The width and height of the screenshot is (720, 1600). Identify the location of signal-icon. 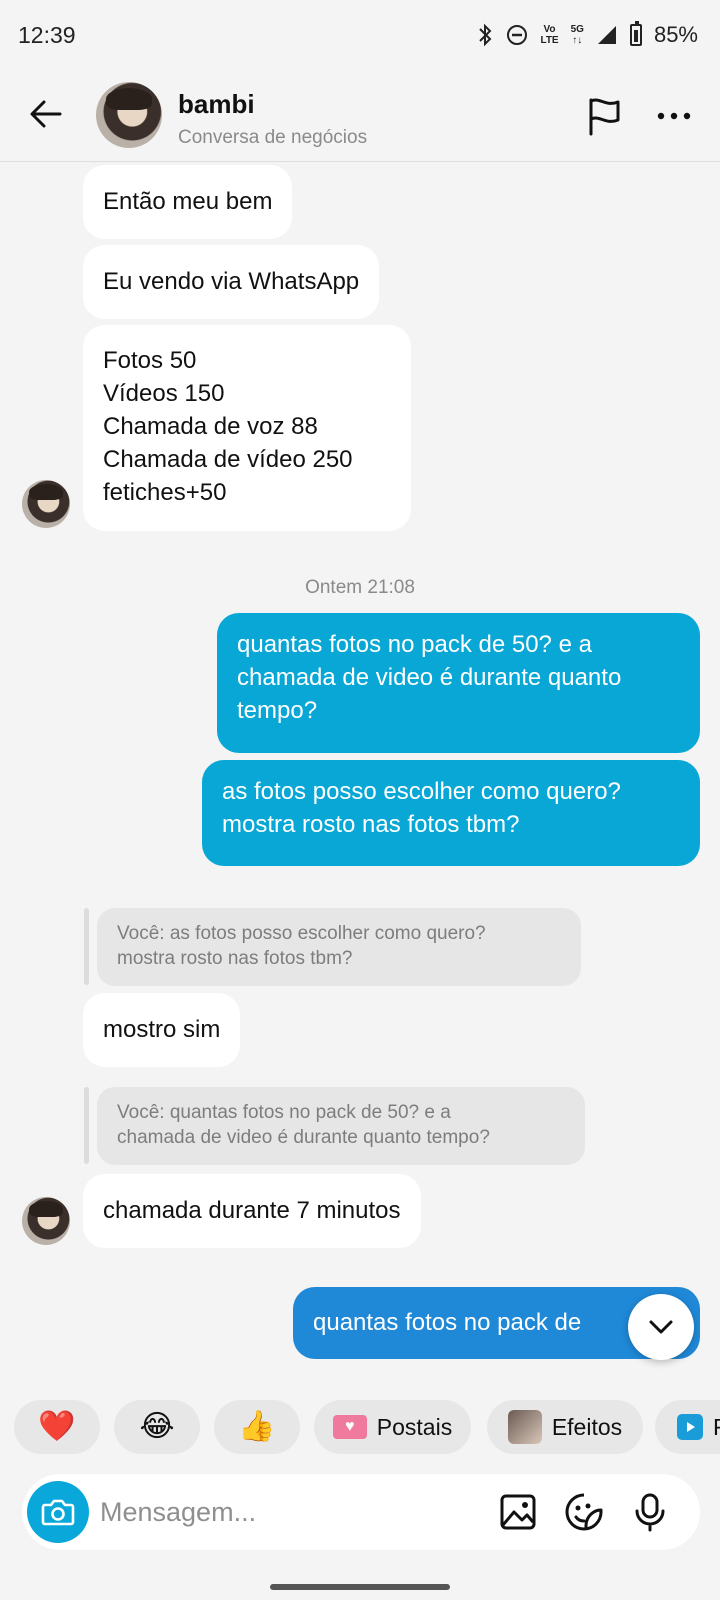
(606, 35).